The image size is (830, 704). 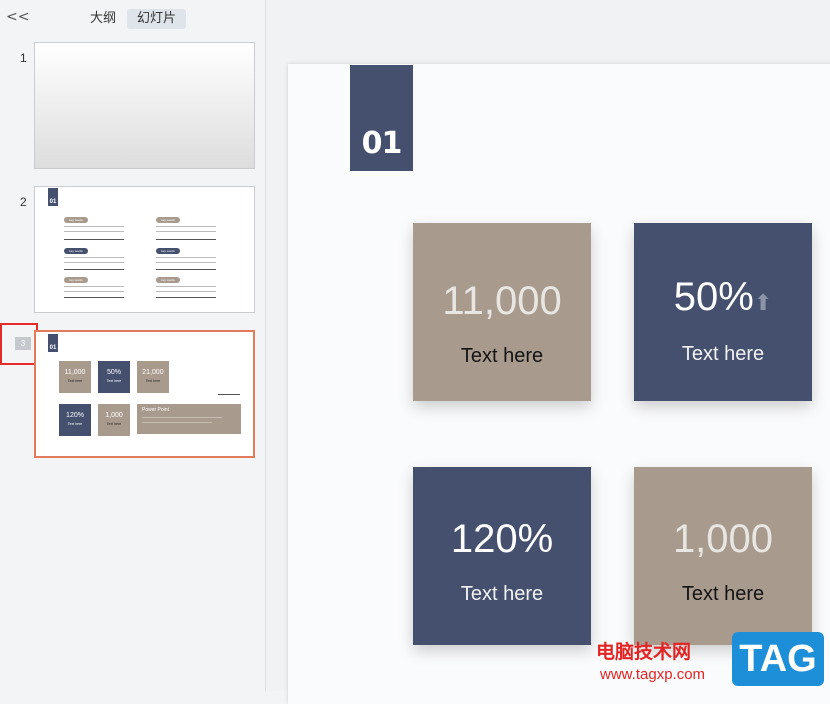 I want to click on watermark-site-name: 电脑技术网, so click(x=644, y=652).